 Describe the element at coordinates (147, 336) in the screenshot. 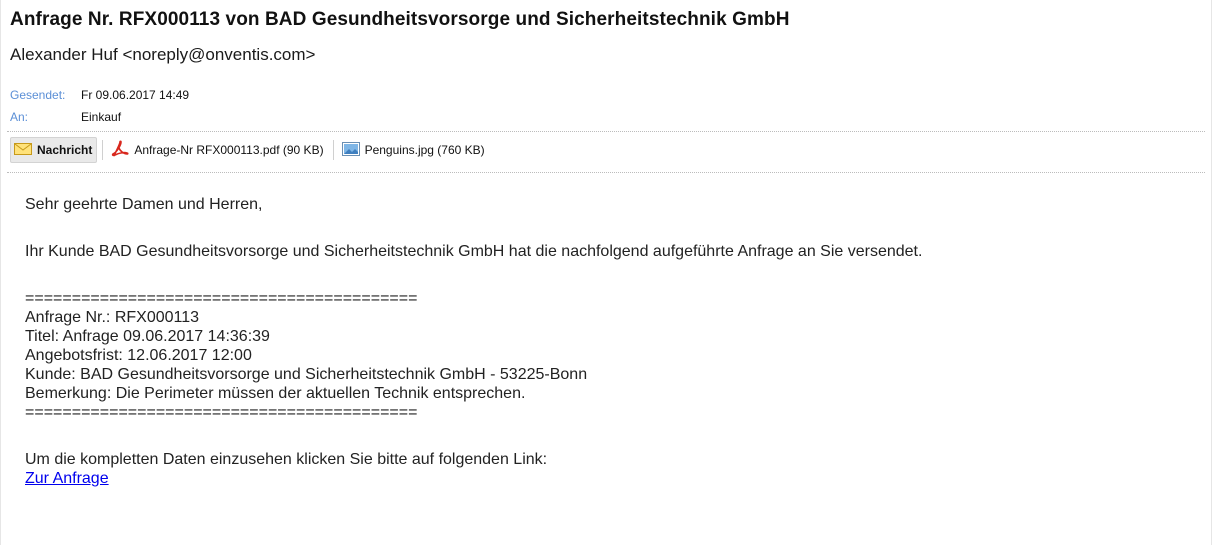

I see `detail-line: Titel: Anfrage 09.06.2017 14:36:39` at that location.